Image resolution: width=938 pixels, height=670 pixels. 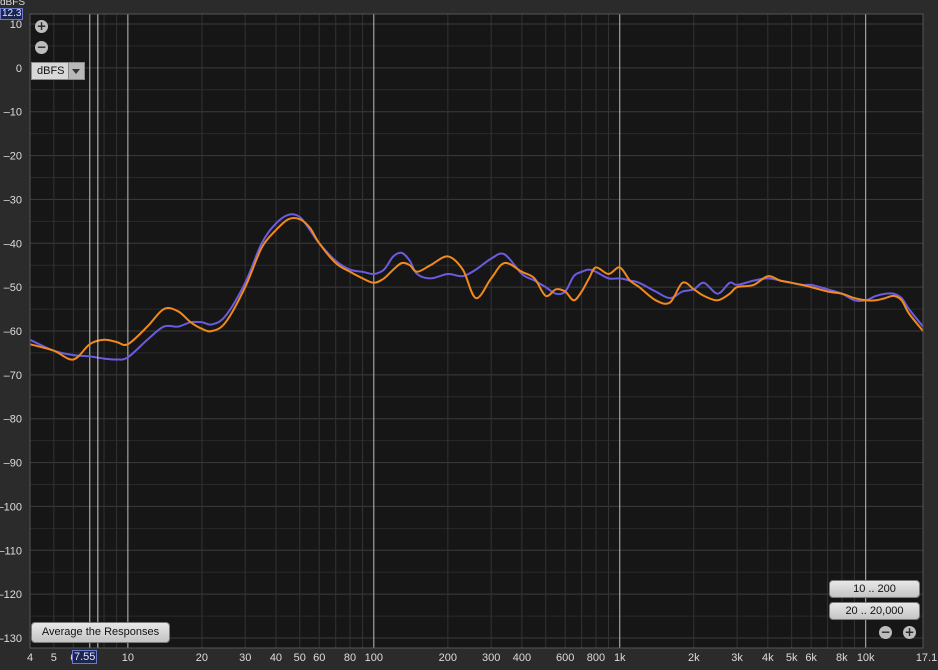 What do you see at coordinates (866, 658) in the screenshot?
I see `x-tick-label: 10k` at bounding box center [866, 658].